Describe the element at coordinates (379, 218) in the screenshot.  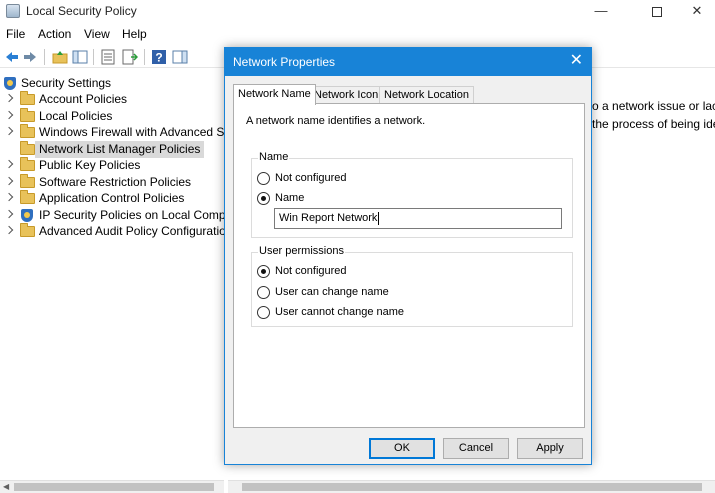
I see `text-caret` at that location.